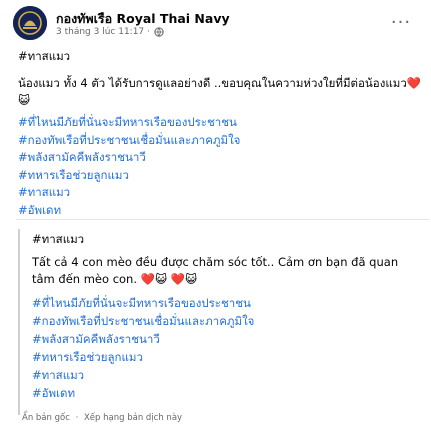  I want to click on post-tag: #ทาสแมว, so click(44, 56).